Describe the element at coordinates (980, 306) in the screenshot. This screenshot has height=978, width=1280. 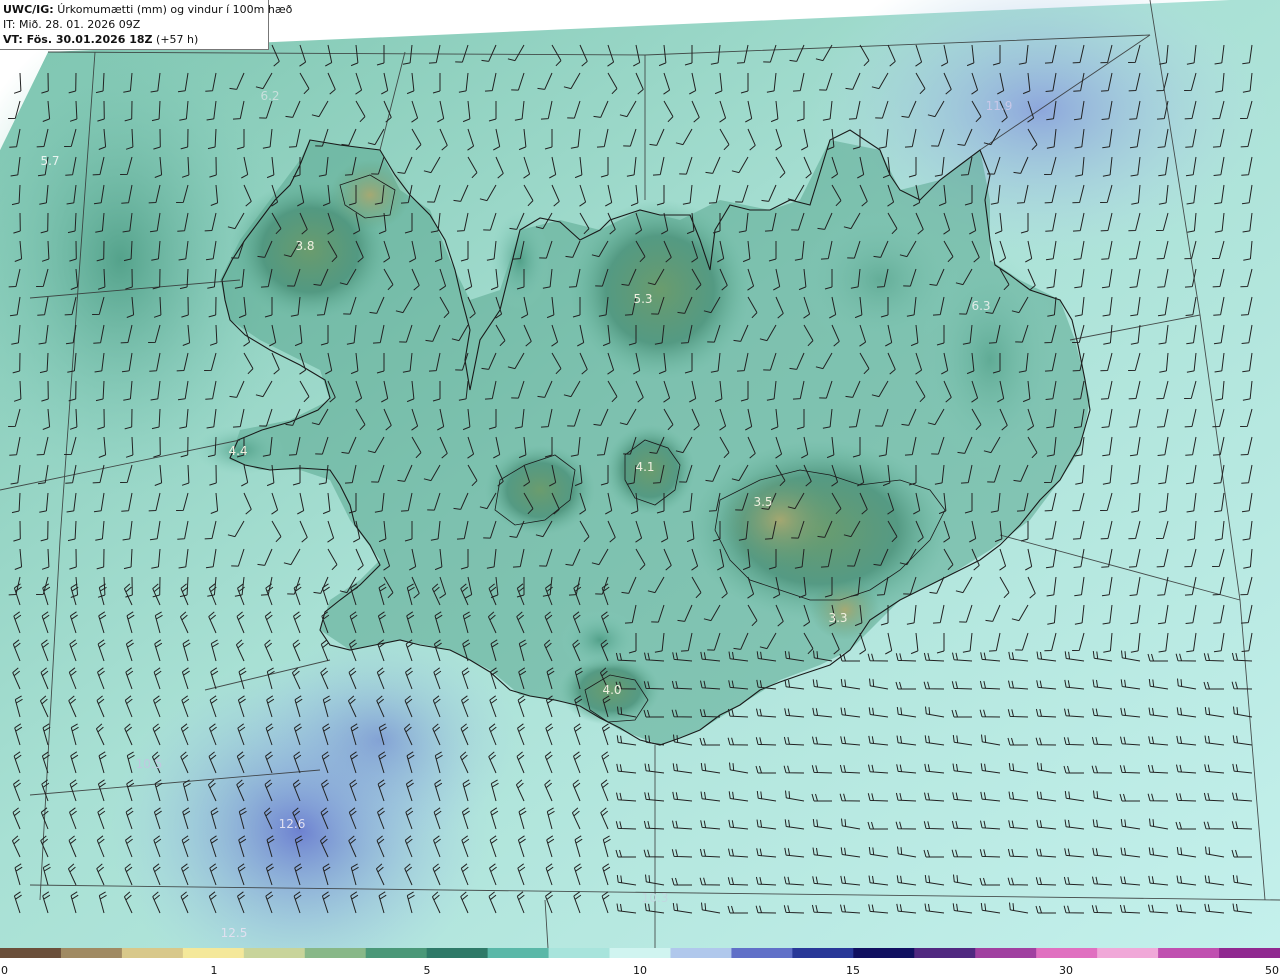
I see `precip-value-label: 6.3` at that location.